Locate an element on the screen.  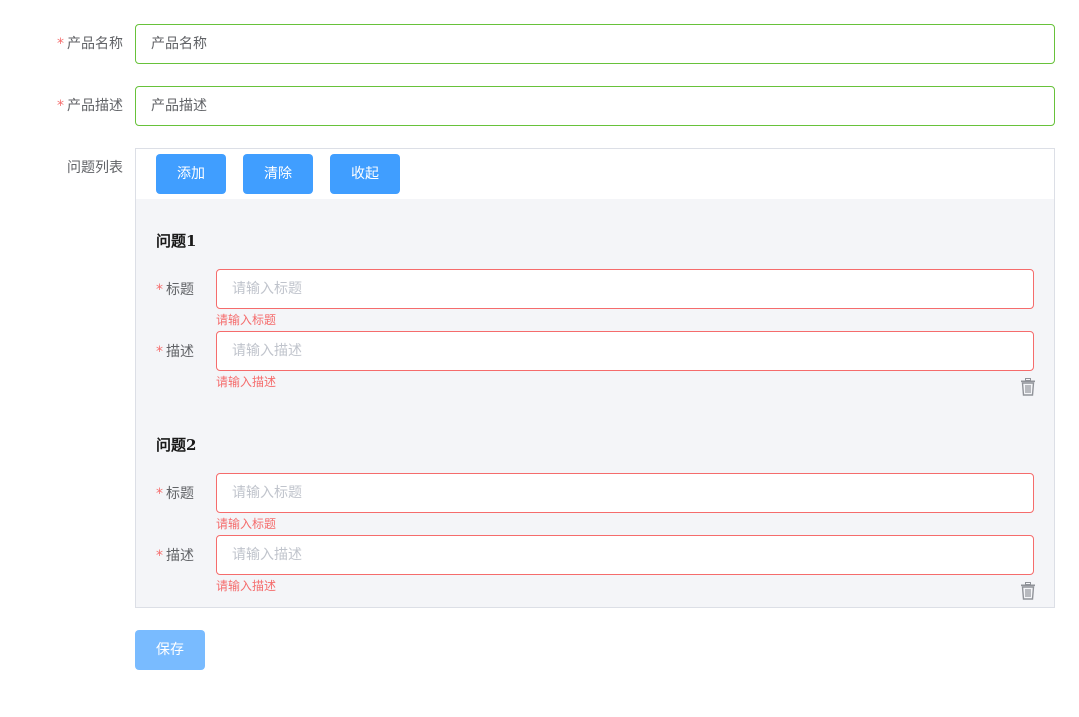
add-button: 添加 is located at coordinates (191, 174).